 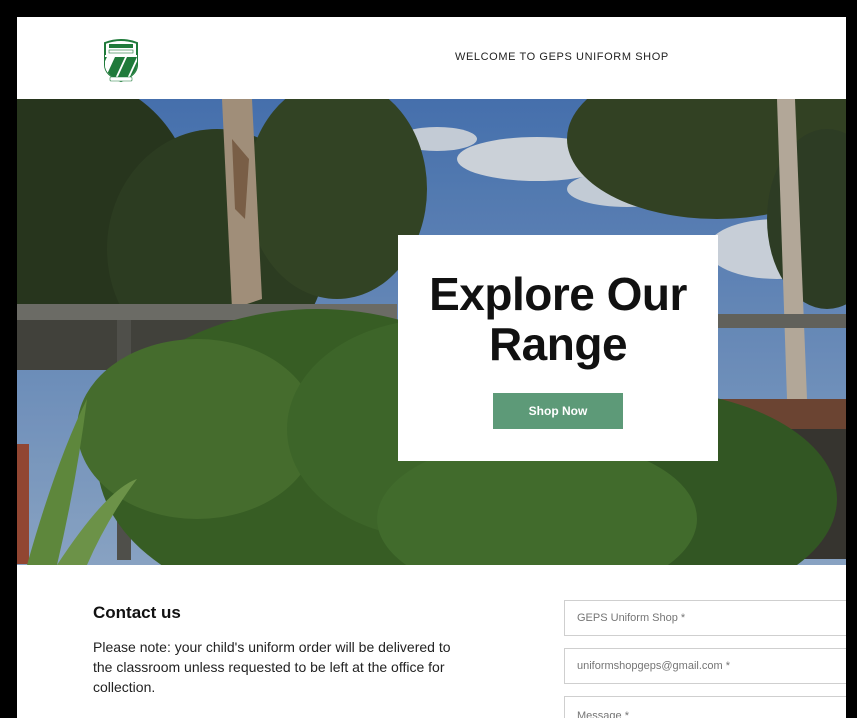 I want to click on hero-heading-line1: Explore Our, so click(x=558, y=294).